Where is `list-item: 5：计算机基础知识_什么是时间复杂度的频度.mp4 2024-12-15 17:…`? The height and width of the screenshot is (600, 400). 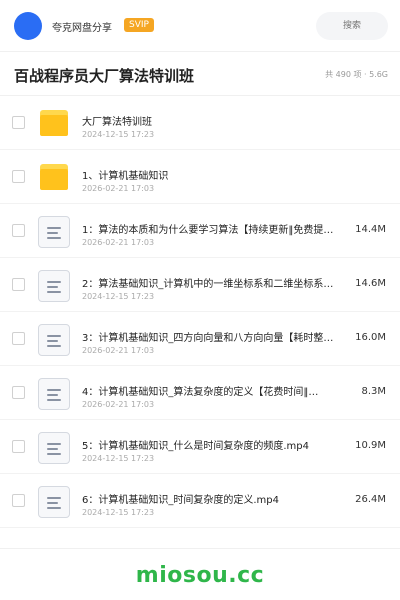 list-item: 5：计算机基础知识_什么是时间复杂度的频度.mp4 2024-12-15 17:… is located at coordinates (200, 447).